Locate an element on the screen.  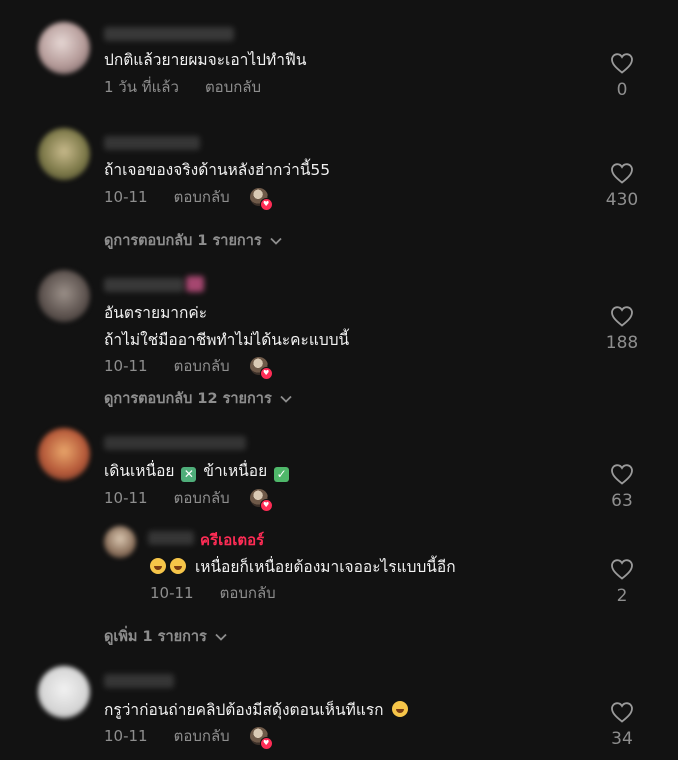
username-emoji is located at coordinates (195, 284).